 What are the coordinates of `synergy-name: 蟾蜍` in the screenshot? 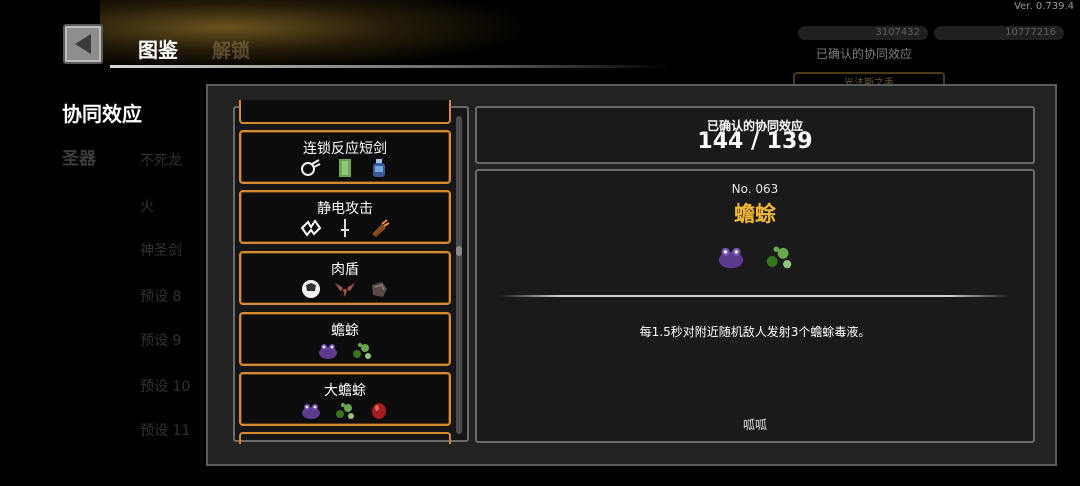 It's located at (345, 331).